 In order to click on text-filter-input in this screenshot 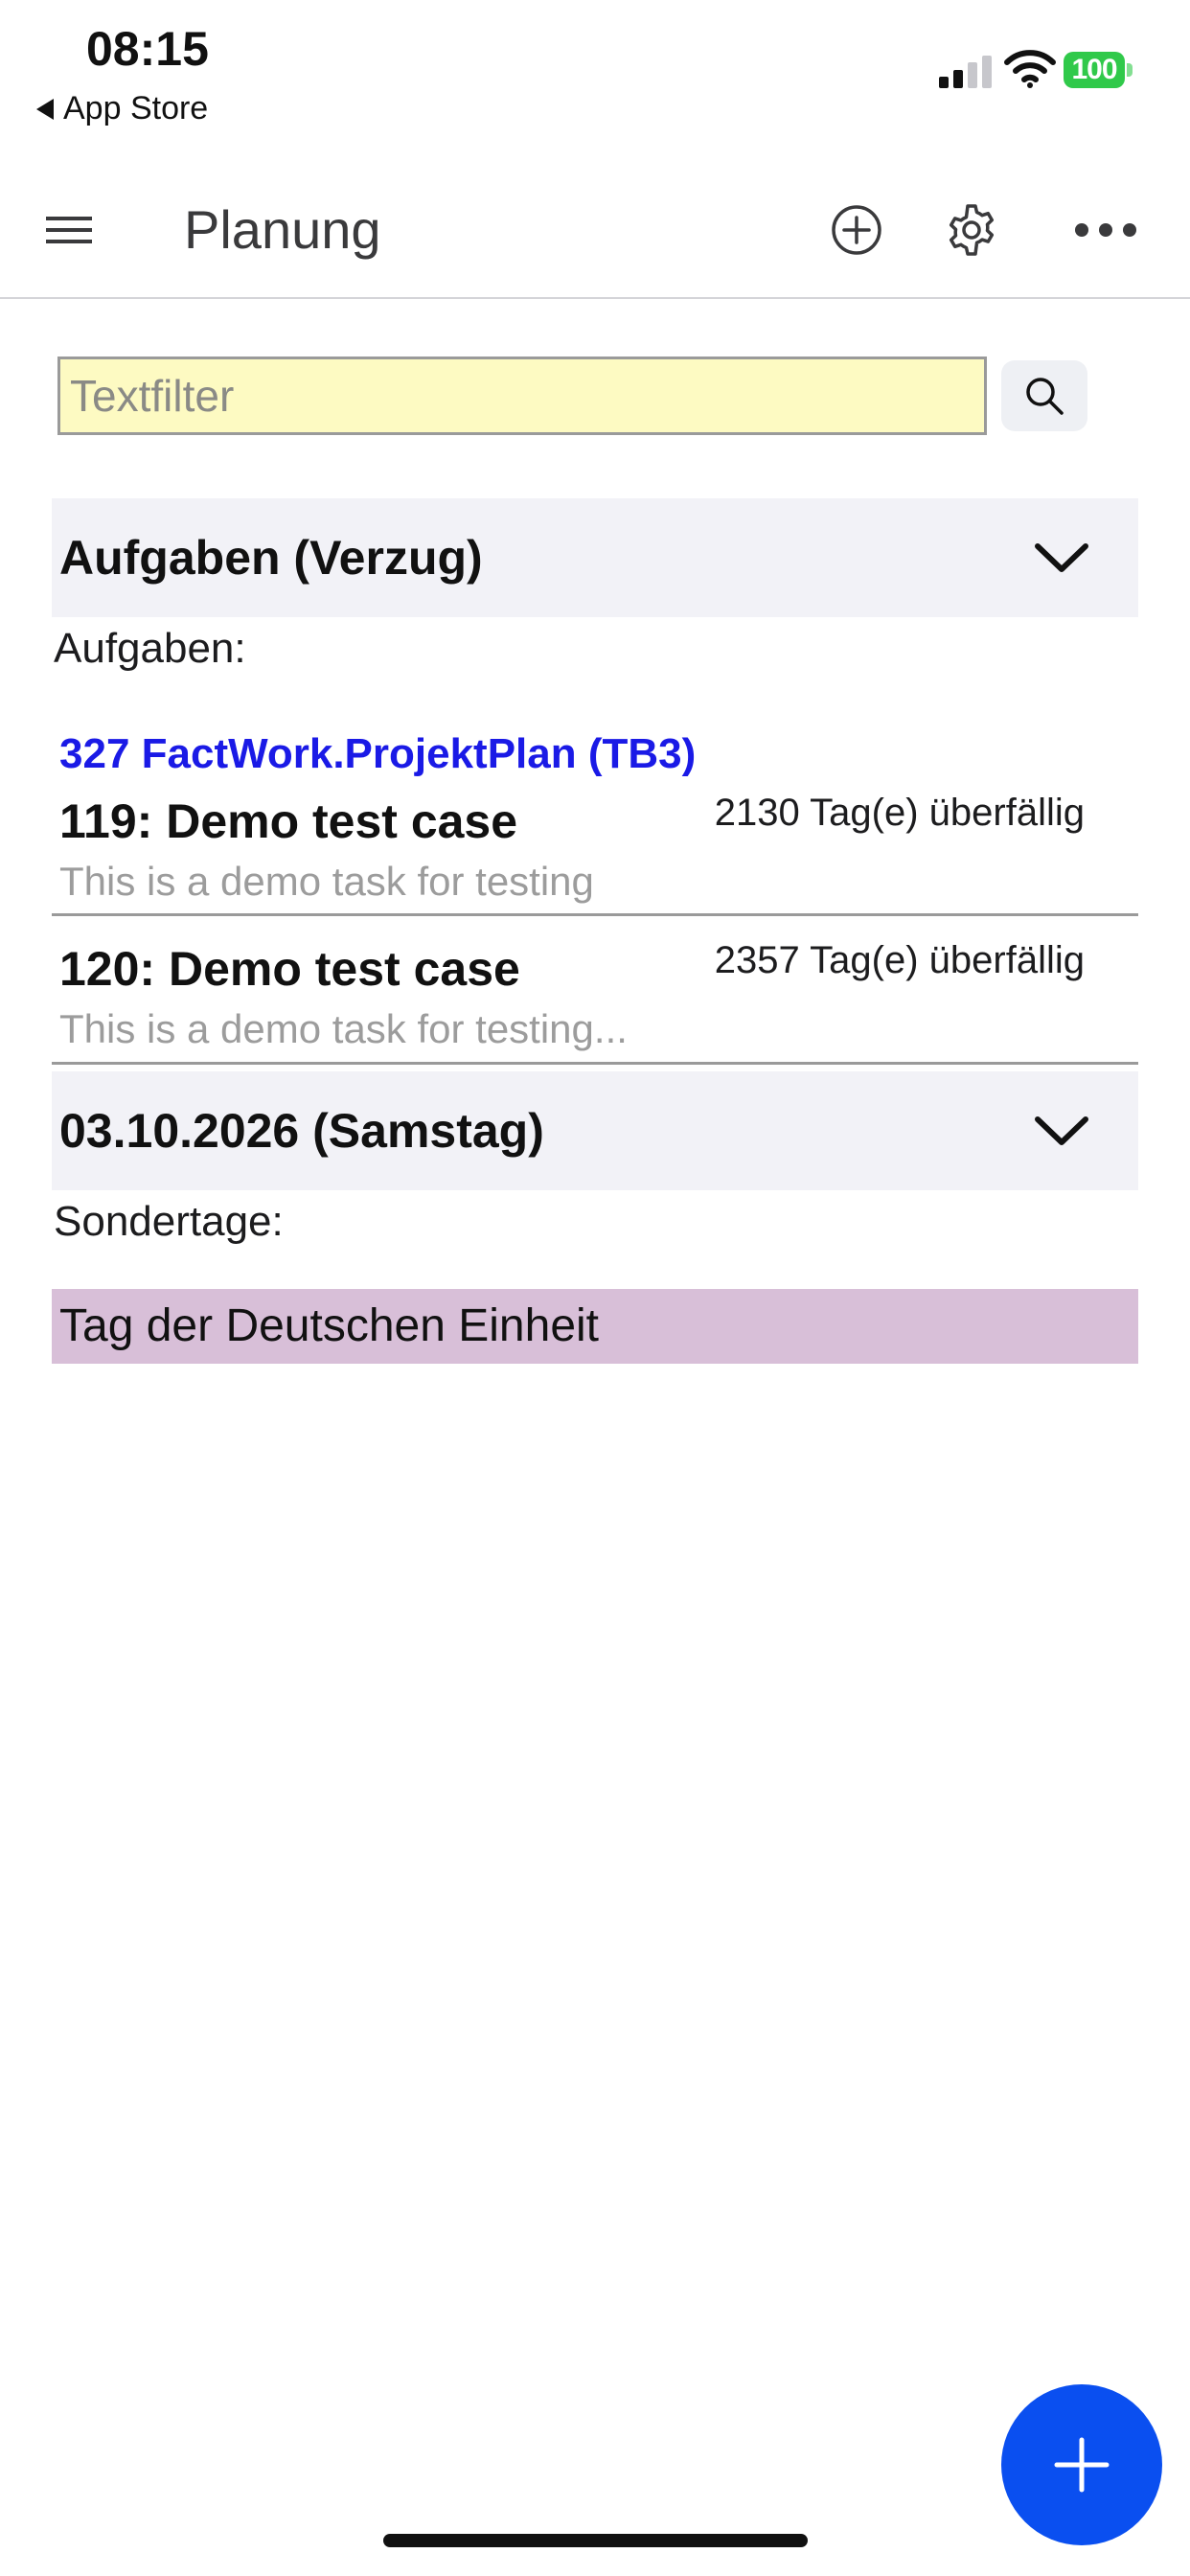, I will do `click(522, 395)`.